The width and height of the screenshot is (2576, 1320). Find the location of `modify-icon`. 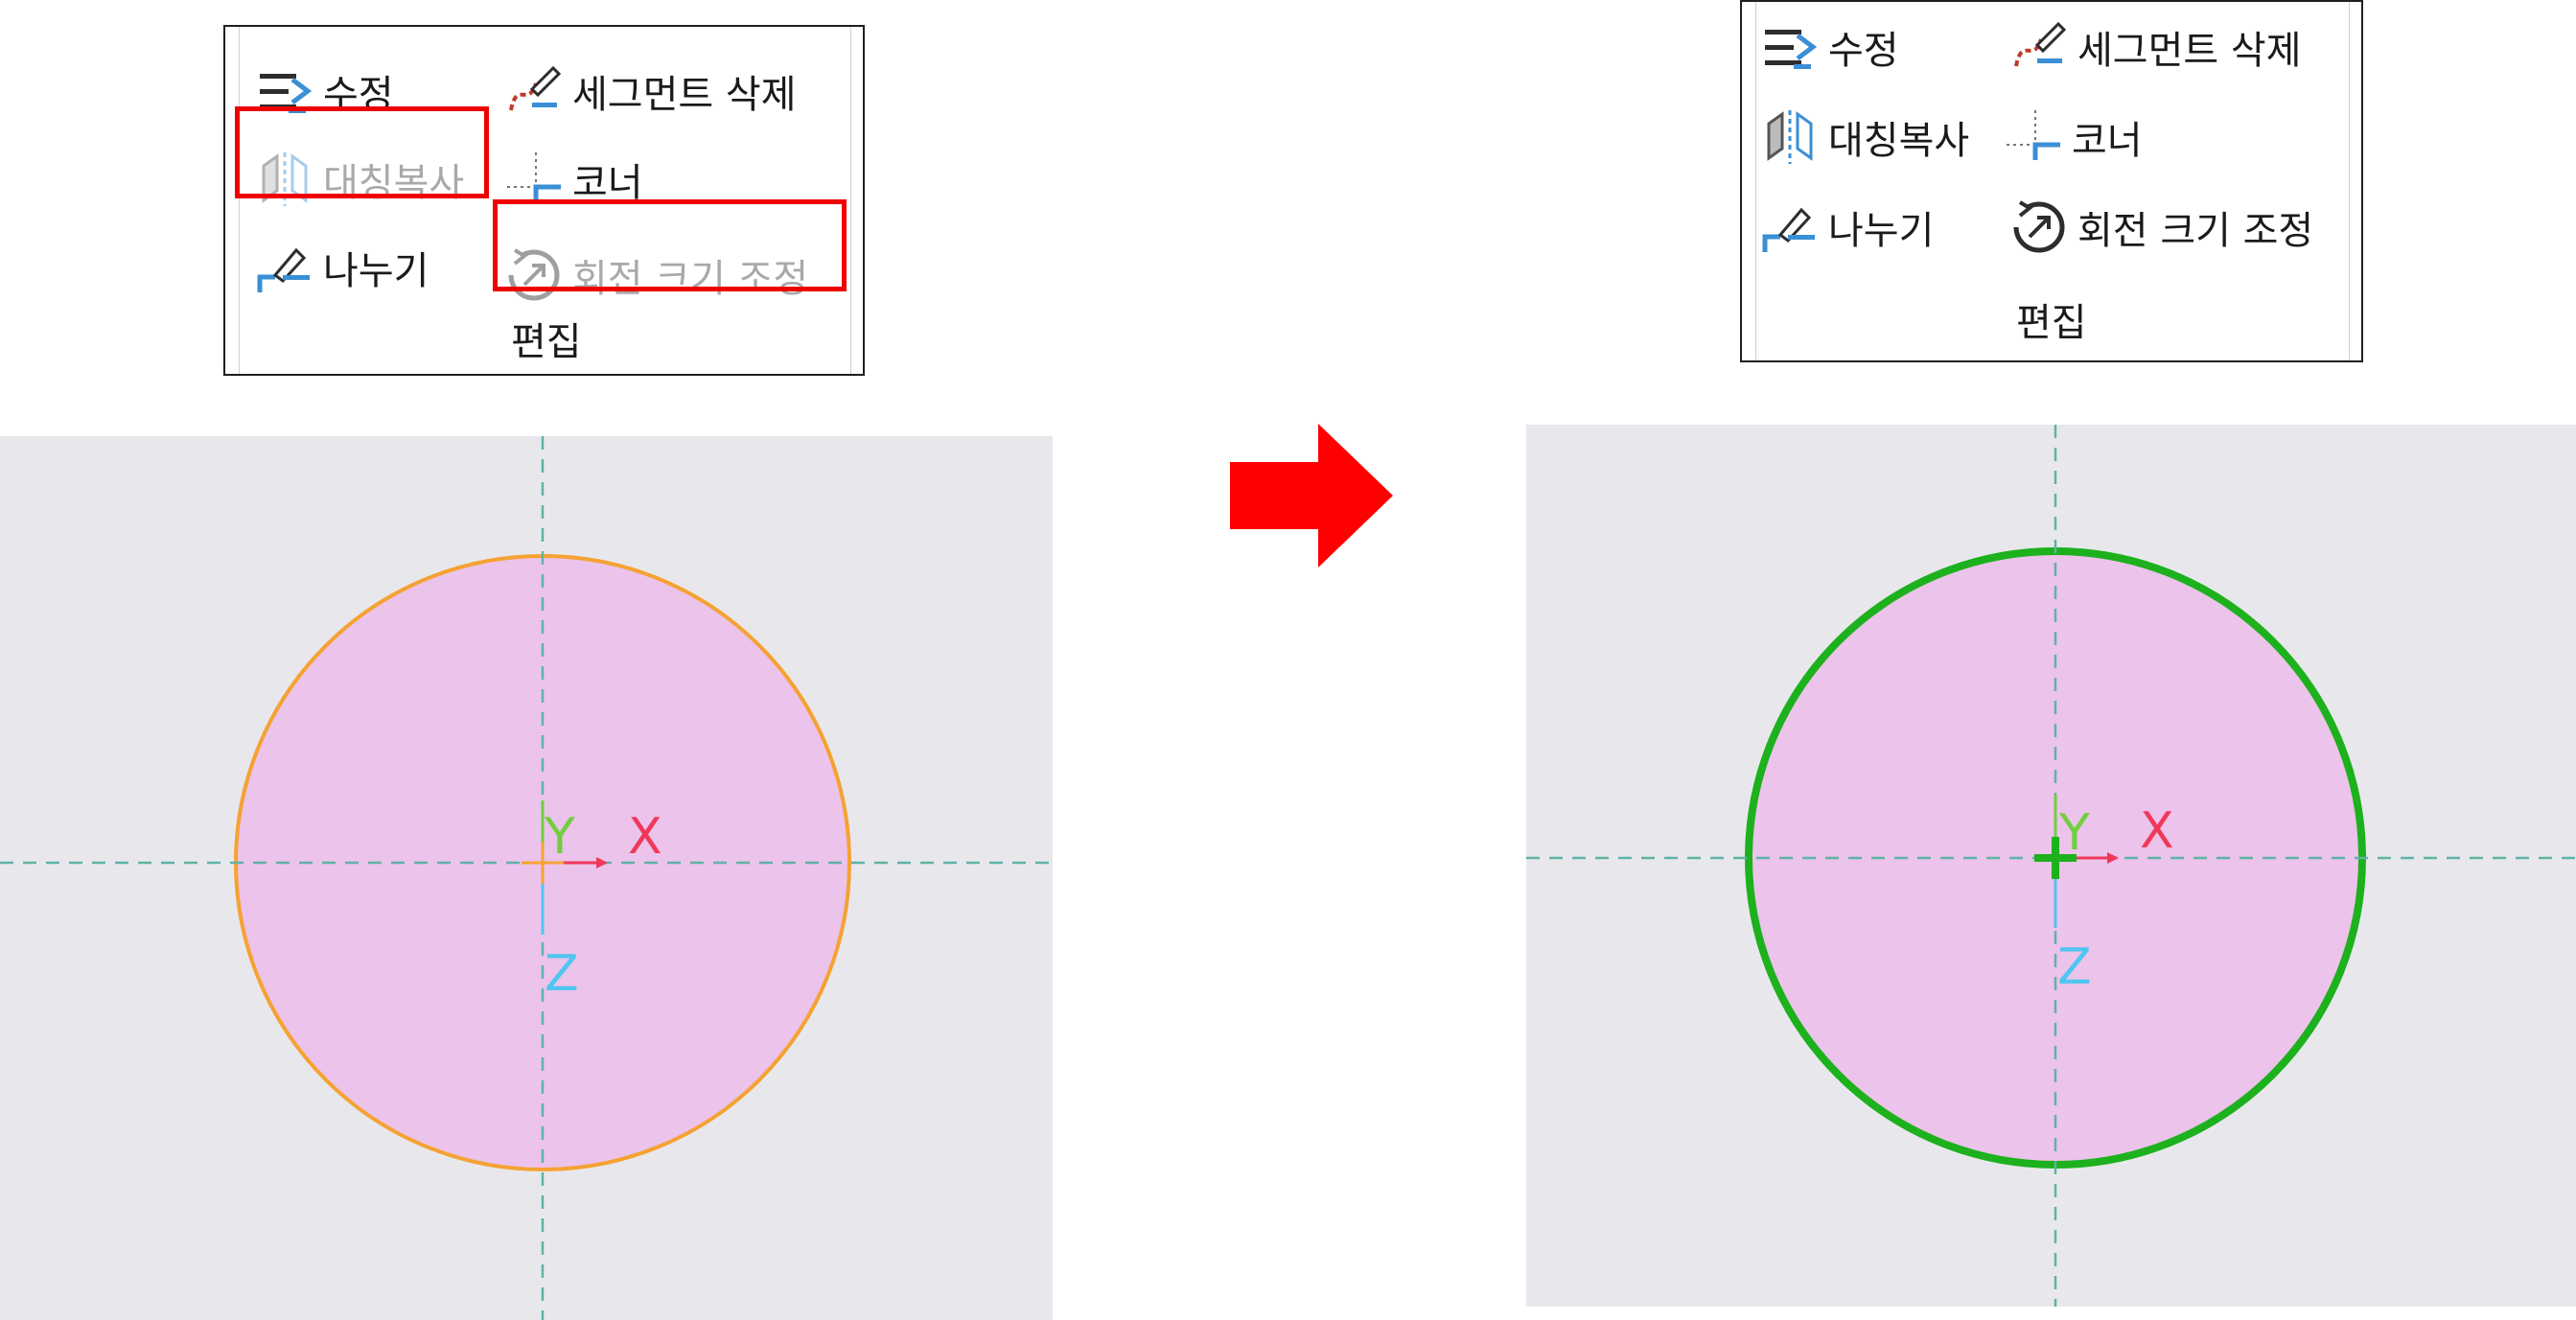

modify-icon is located at coordinates (1790, 47).